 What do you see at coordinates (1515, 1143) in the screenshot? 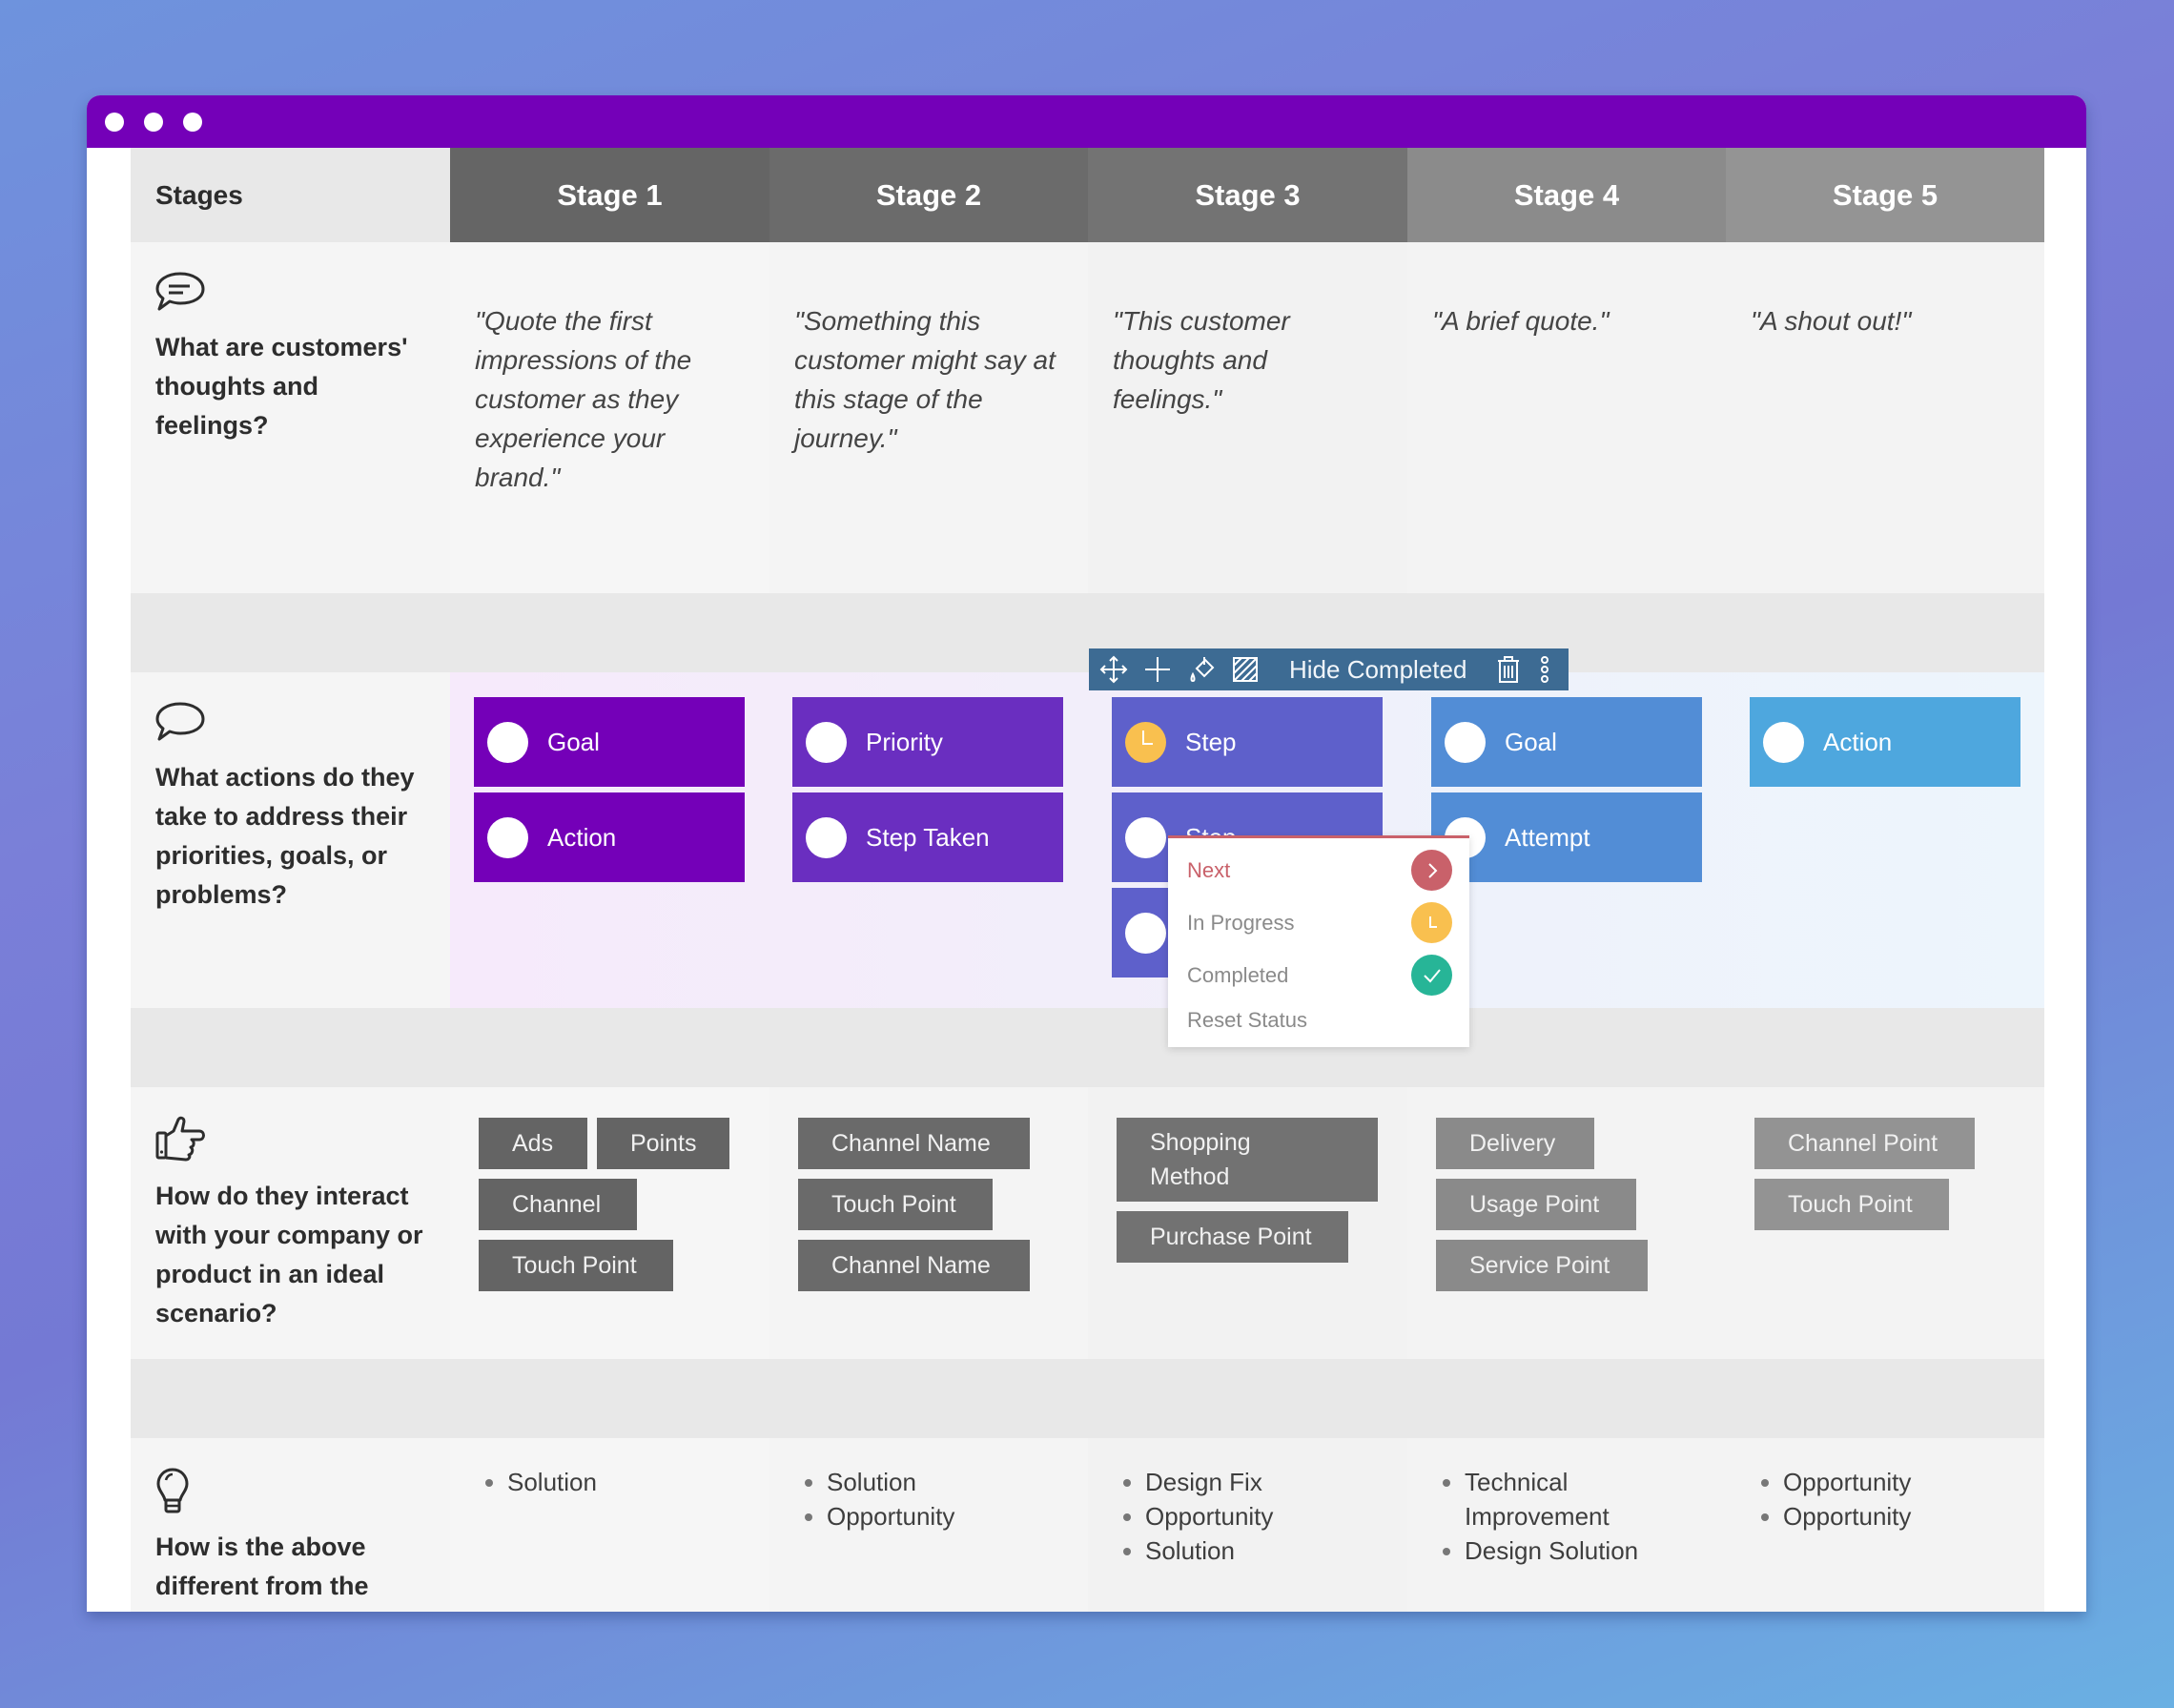
I see `touchpoint-tag: Delivery` at bounding box center [1515, 1143].